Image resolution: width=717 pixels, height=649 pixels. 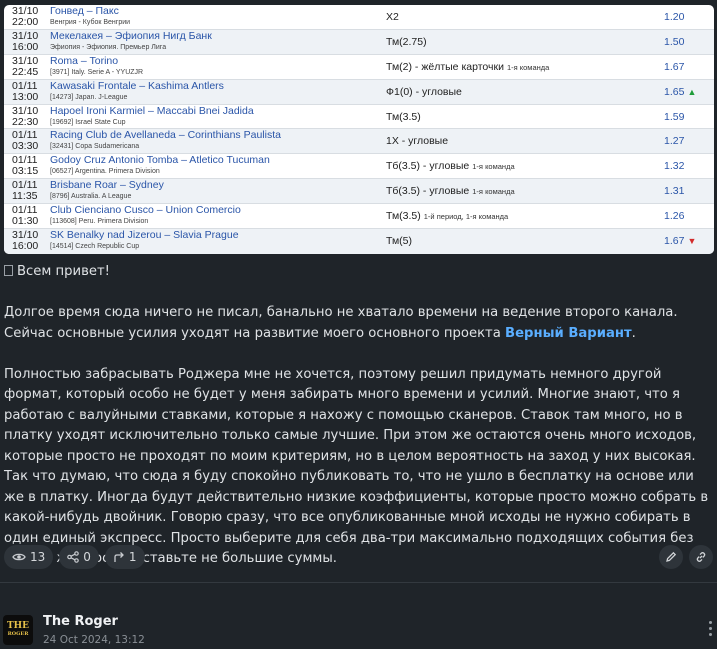 I want to click on bet-time: 22:30, so click(x=25, y=121).